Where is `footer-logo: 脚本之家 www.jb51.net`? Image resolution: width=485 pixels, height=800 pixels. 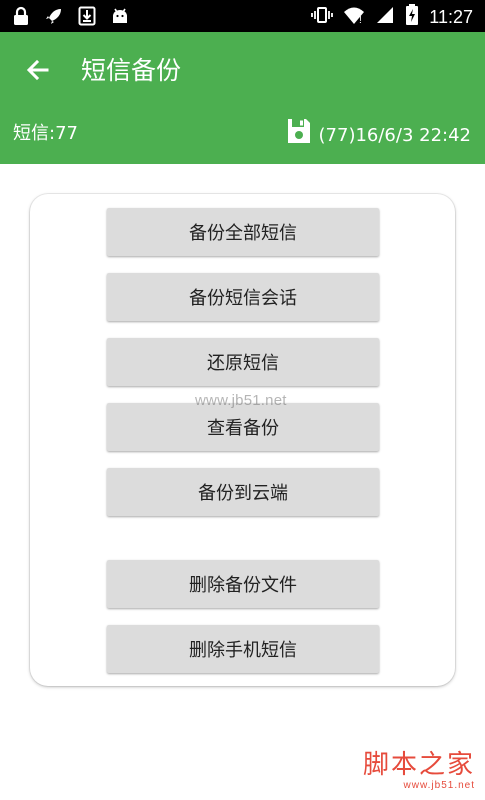 footer-logo: 脚本之家 www.jb51.net is located at coordinates (419, 771).